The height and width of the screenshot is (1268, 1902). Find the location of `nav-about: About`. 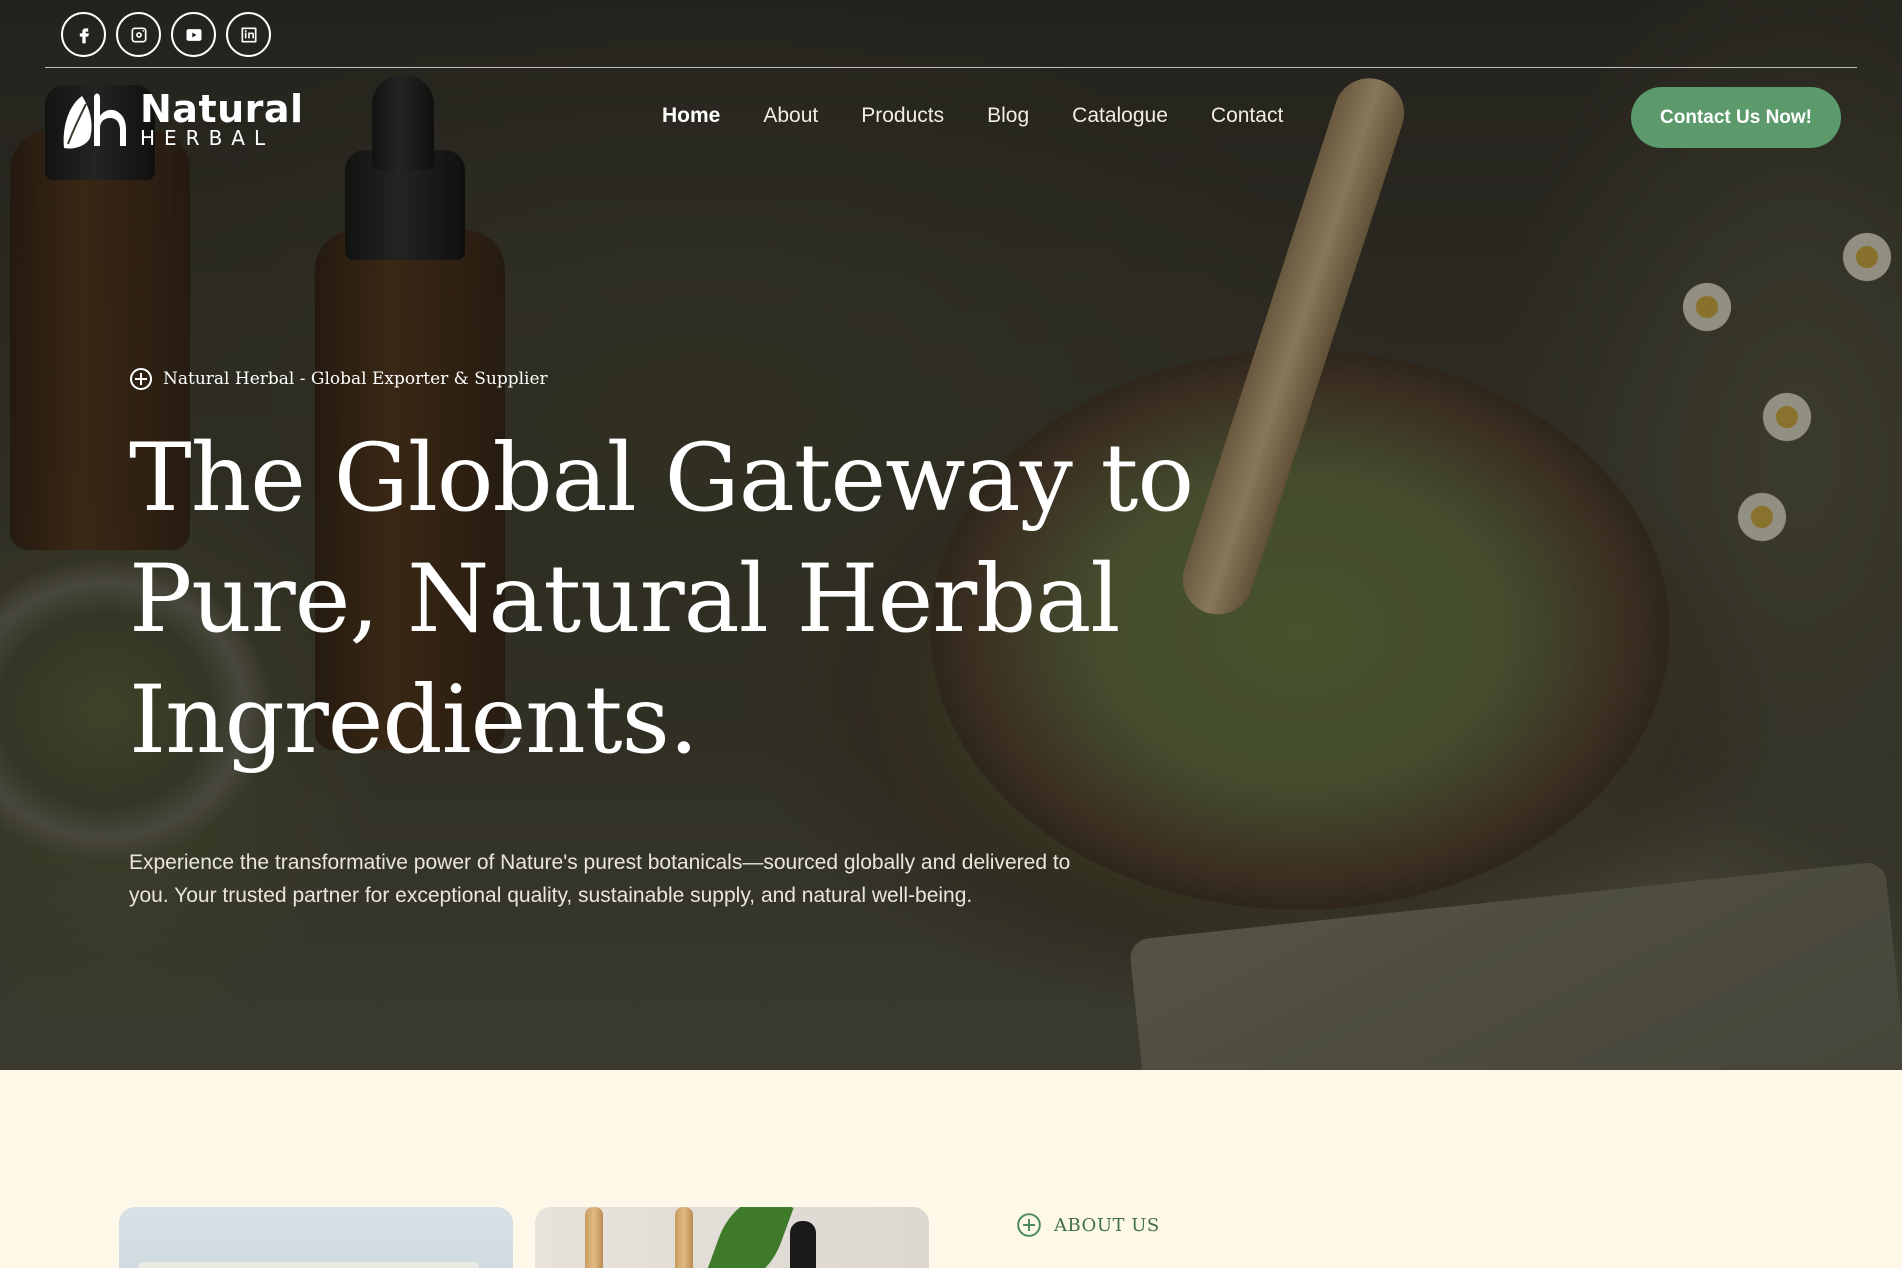

nav-about: About is located at coordinates (790, 116).